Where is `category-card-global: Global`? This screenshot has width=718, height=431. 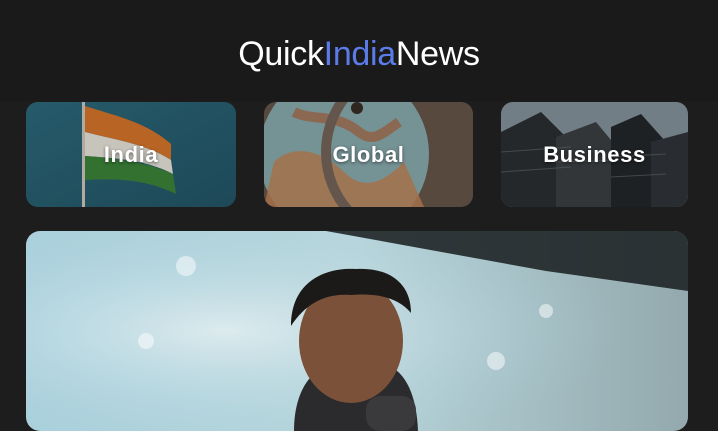 category-card-global: Global is located at coordinates (368, 154).